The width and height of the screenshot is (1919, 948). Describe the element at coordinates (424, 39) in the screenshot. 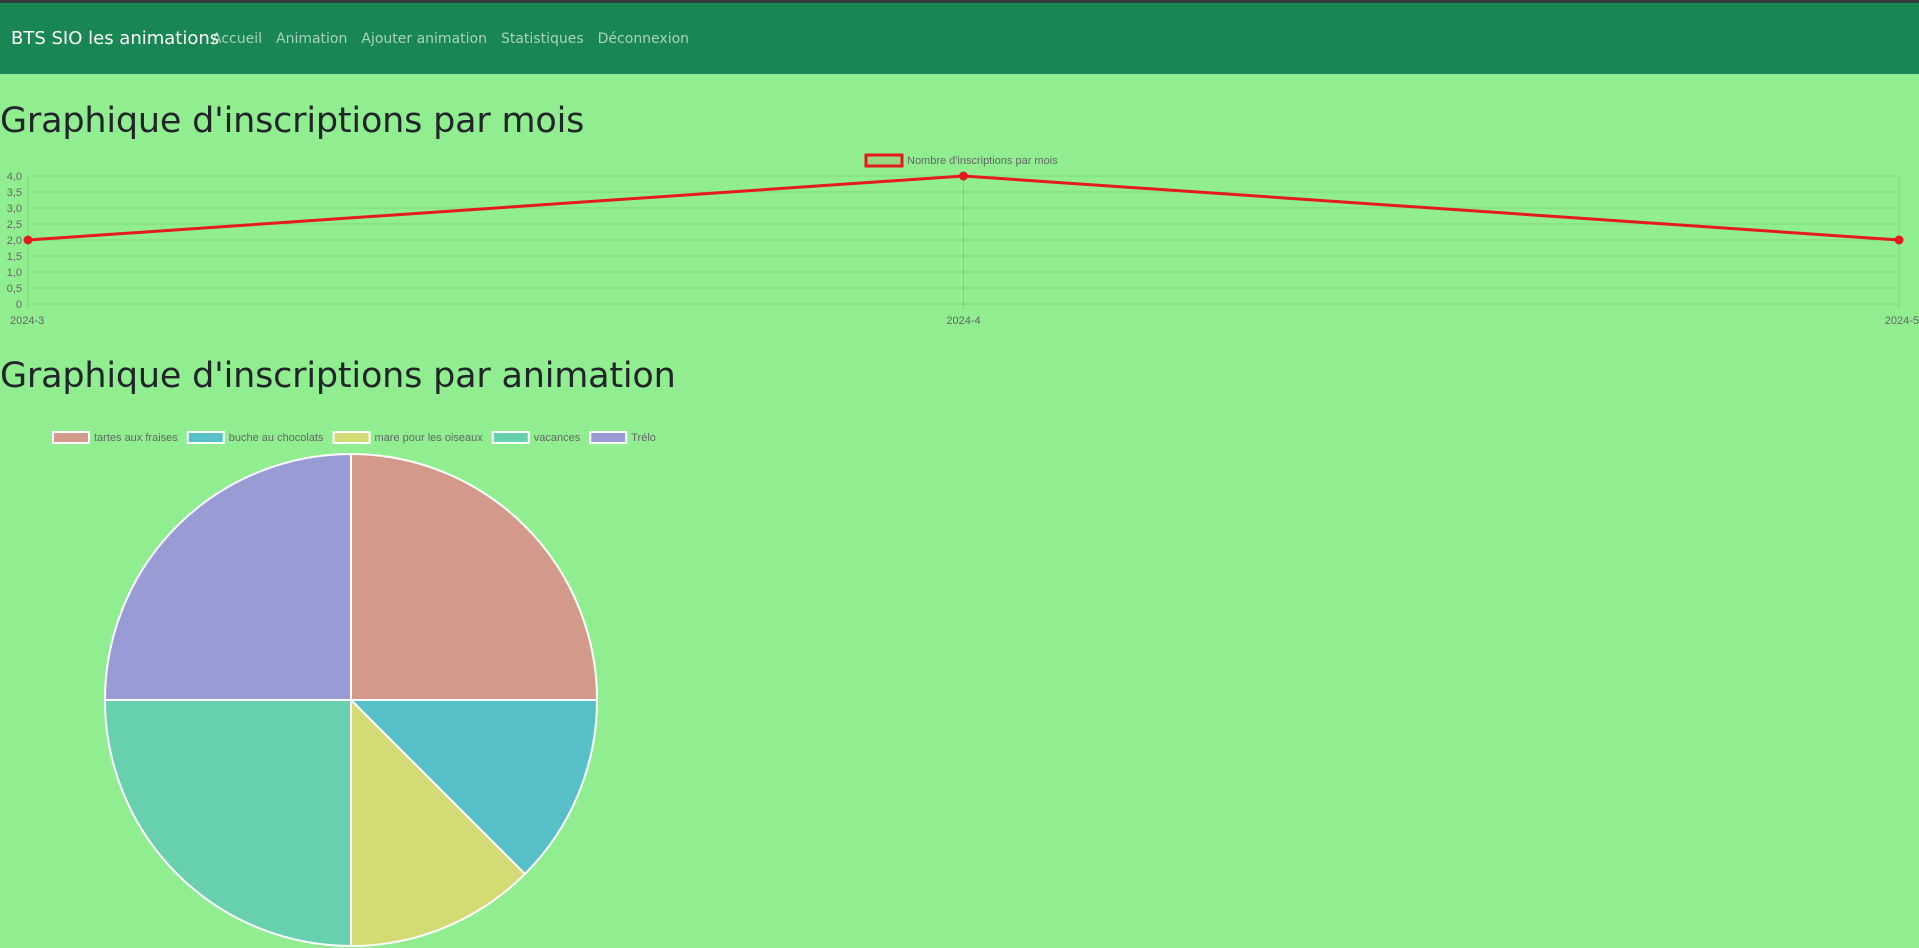

I see `nav-link-ajouter-animation: Ajouter animation` at that location.